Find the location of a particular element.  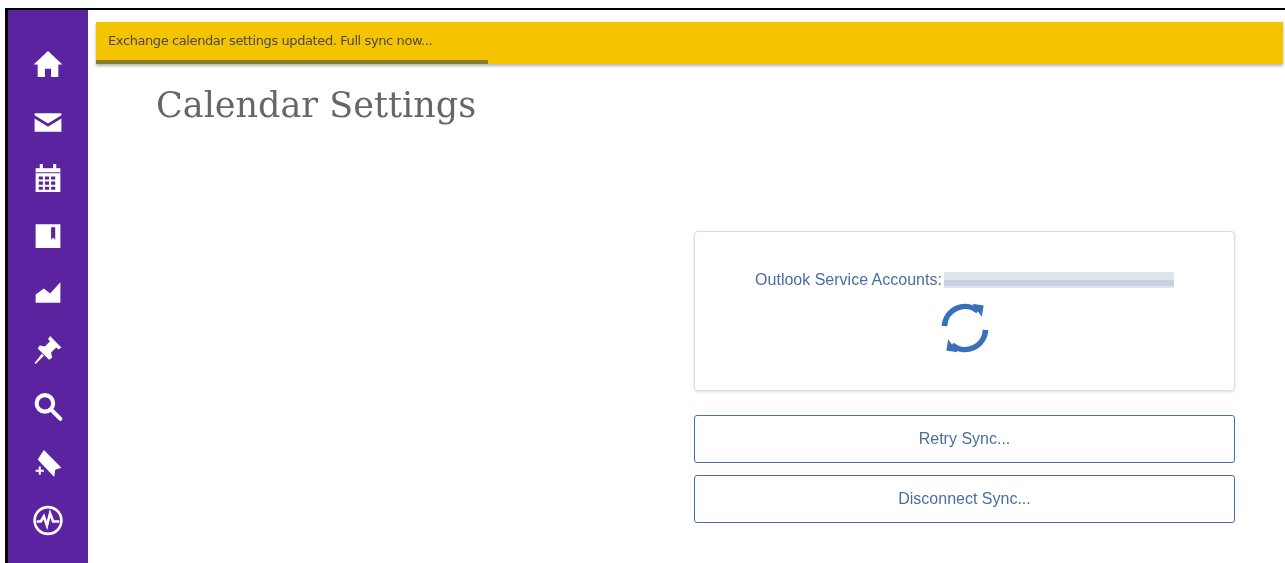

account-label: Outlook Service Accounts: is located at coordinates (848, 280).